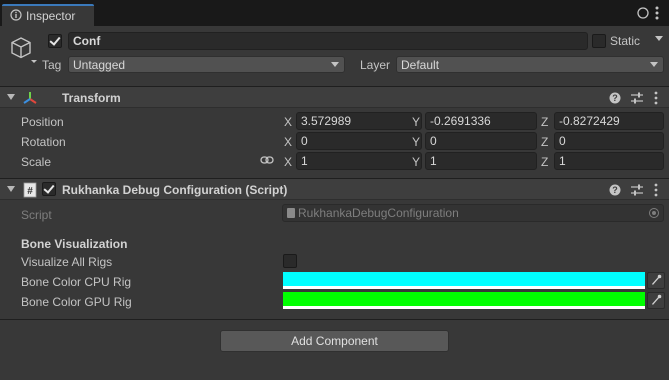  I want to click on gameobject-name-field: Conf, so click(328, 41).